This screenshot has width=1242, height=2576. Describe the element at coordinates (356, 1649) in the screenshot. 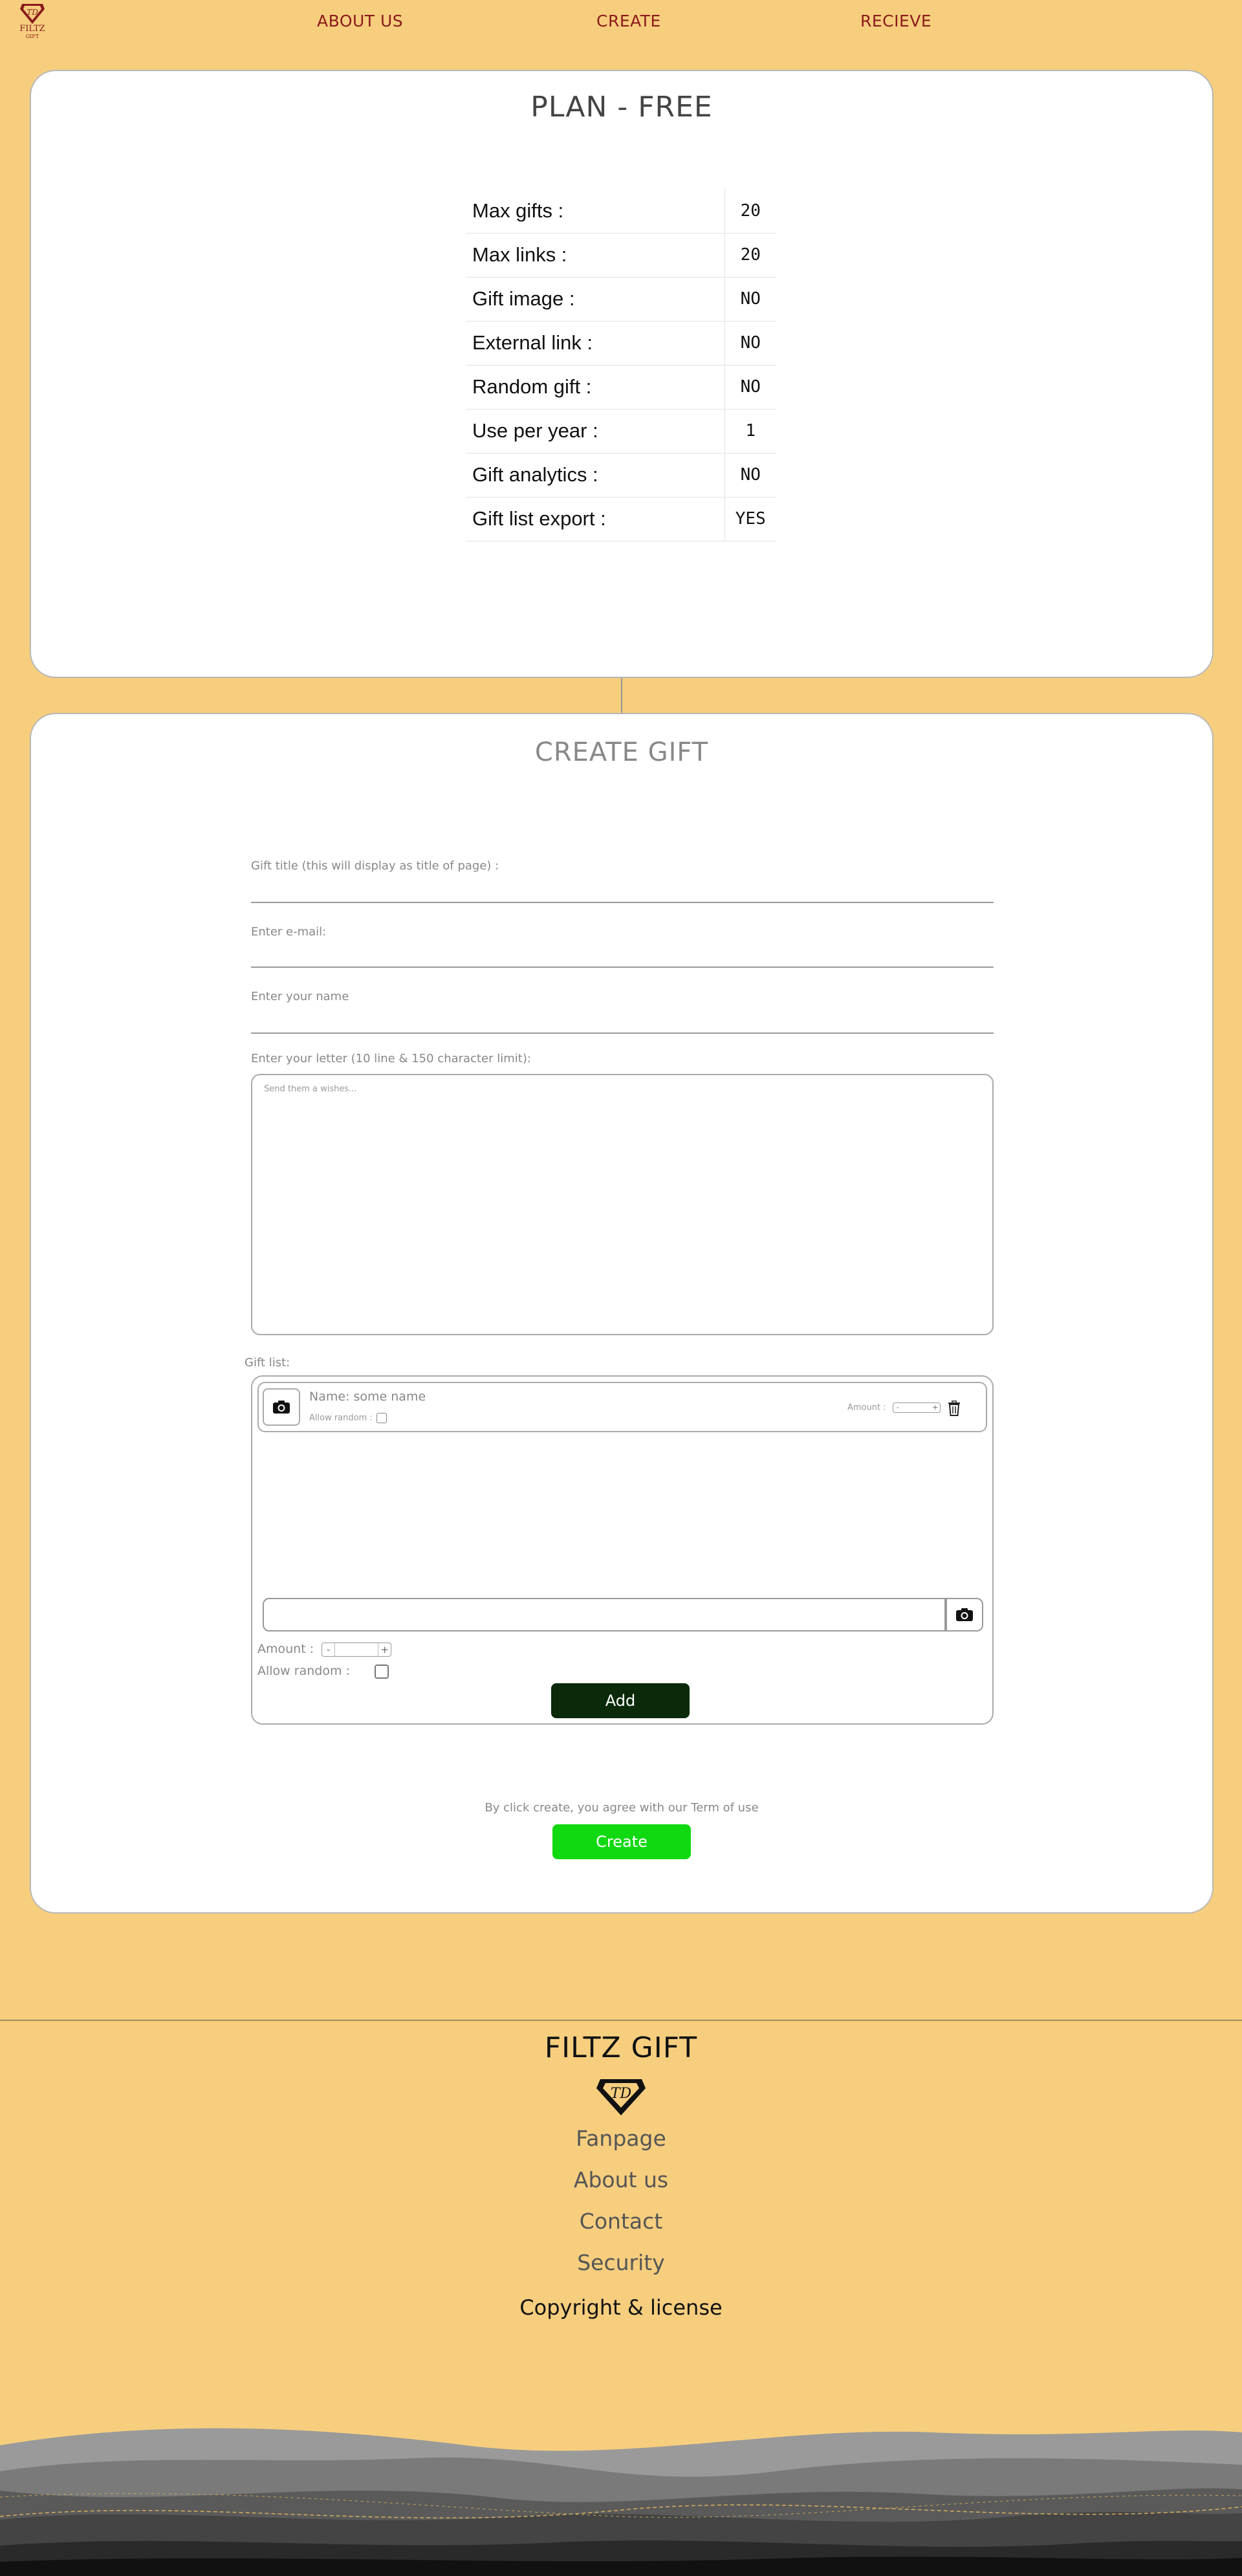

I see `new-item-amount-stepper: - +` at that location.